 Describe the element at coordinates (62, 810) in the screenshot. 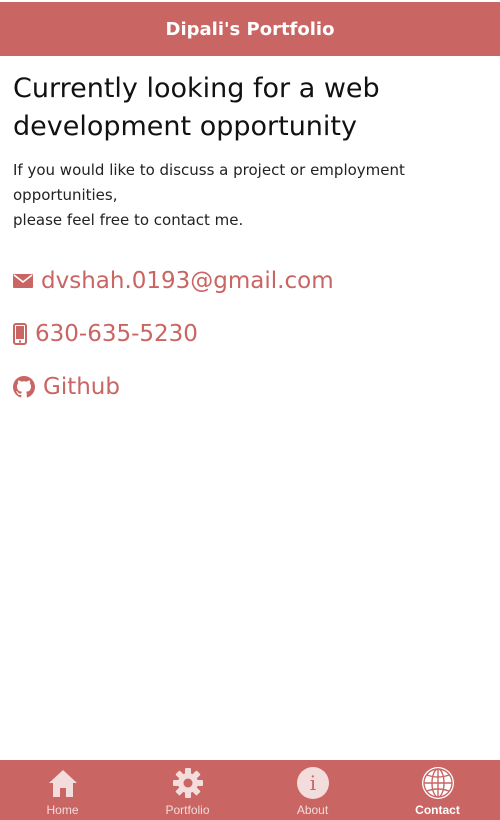

I see `tab-home-label: Home` at that location.